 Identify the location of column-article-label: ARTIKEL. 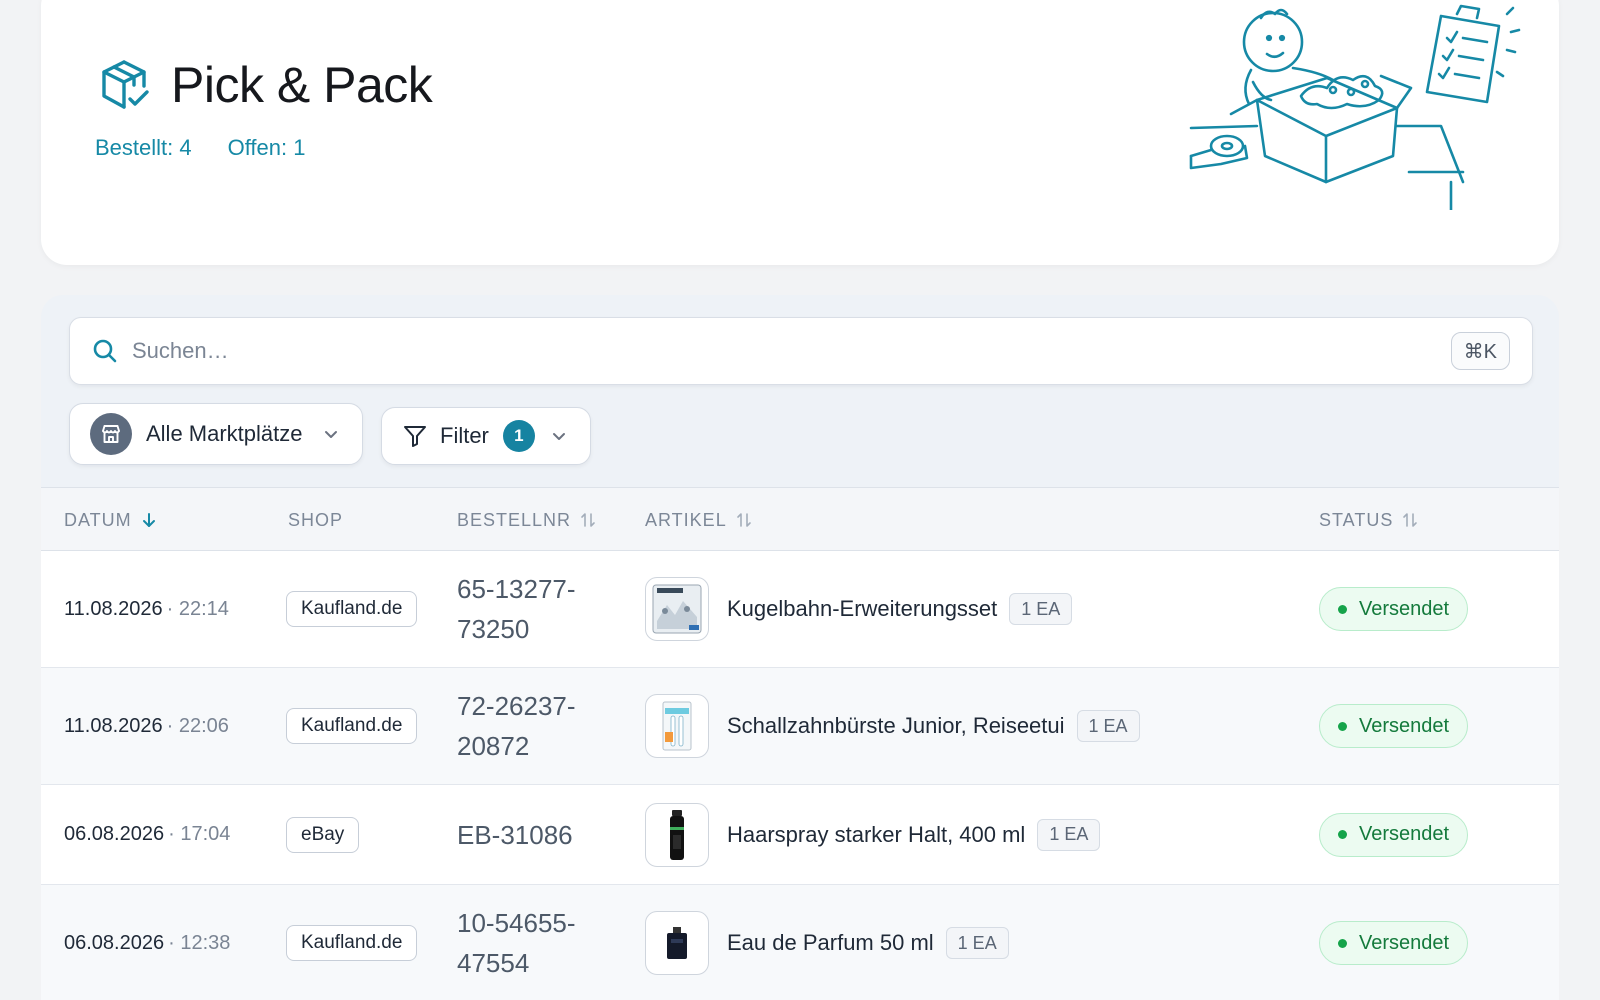
(686, 519).